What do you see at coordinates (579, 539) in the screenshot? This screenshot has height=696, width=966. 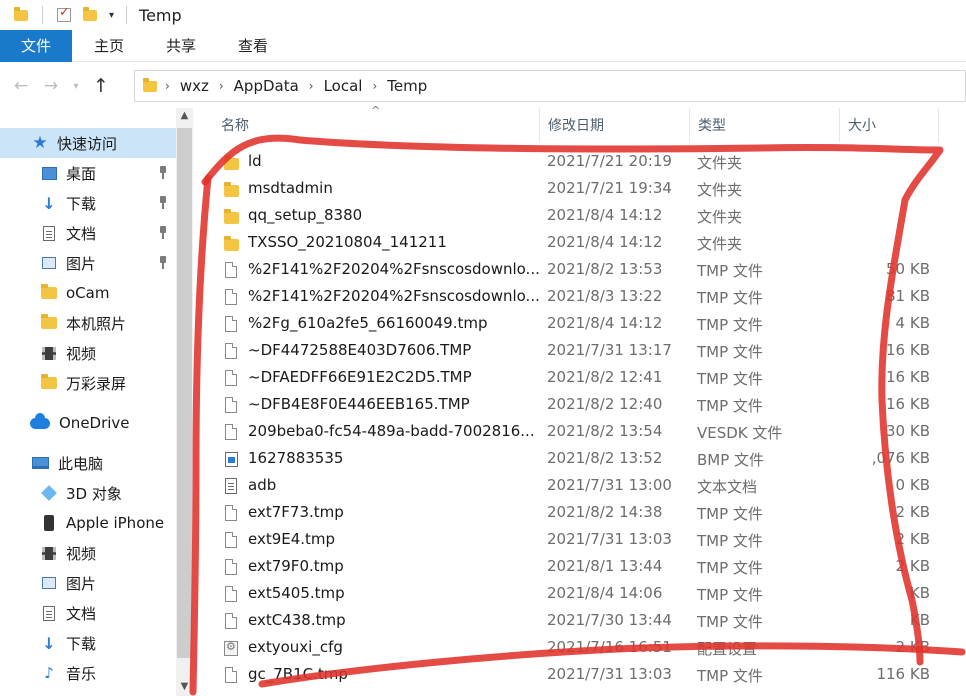 I see `table-row: ext9E4.tmp 2021/7/31 13:03 TMP 文件 2 KB` at bounding box center [579, 539].